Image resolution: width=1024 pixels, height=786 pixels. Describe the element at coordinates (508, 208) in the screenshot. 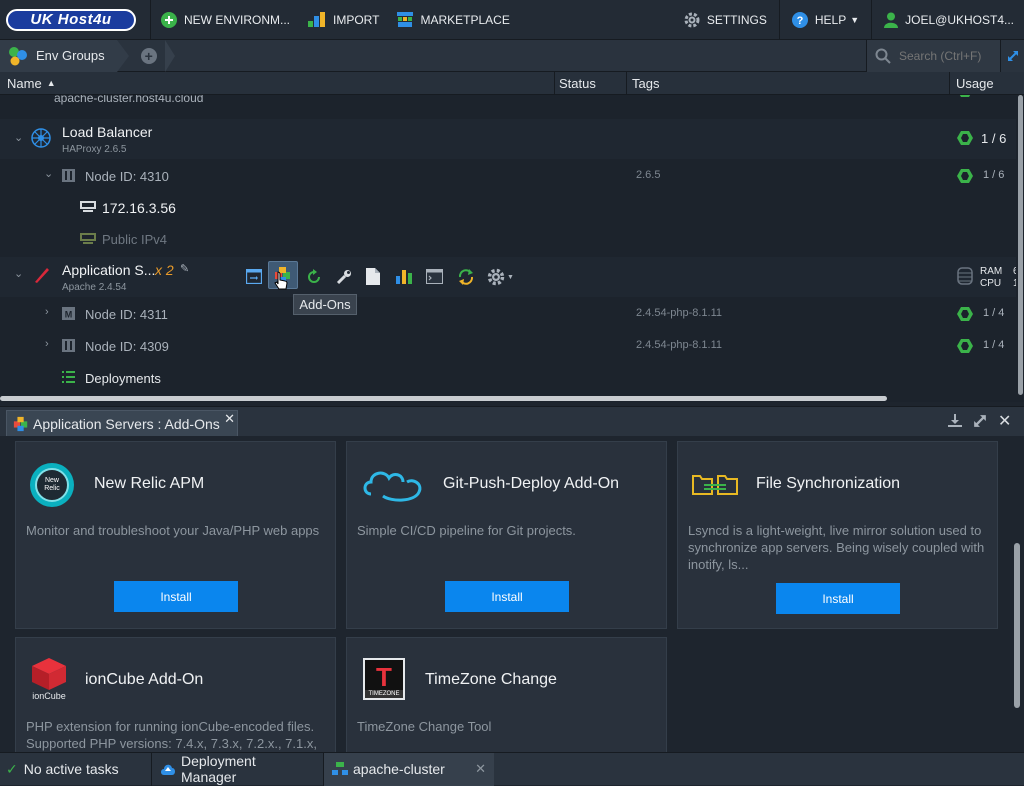

I see `ip-row: 172.16.3.56` at that location.